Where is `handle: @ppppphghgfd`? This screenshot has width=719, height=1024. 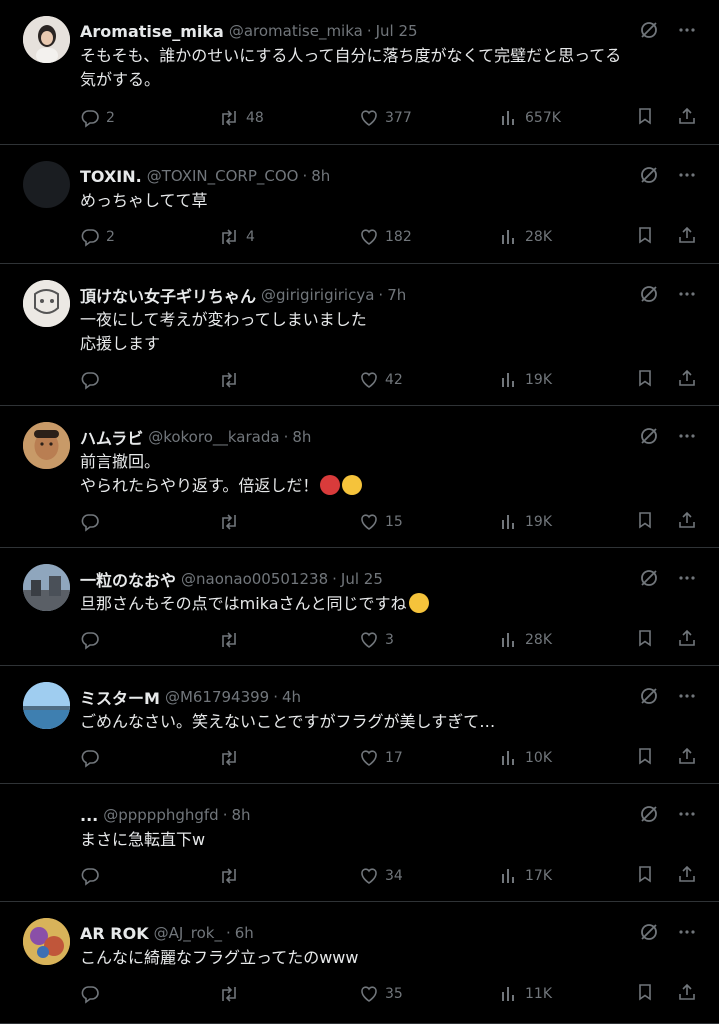
handle: @ppppphghgfd is located at coordinates (160, 815).